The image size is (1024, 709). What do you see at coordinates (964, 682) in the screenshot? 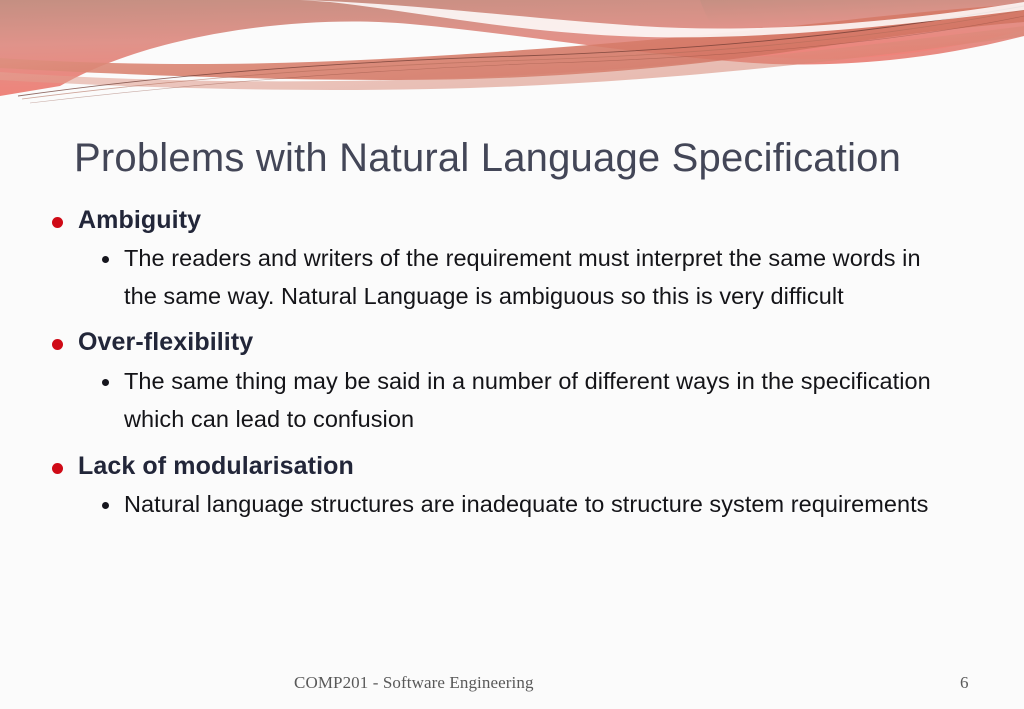
I see `slide-number-label: 6` at bounding box center [964, 682].